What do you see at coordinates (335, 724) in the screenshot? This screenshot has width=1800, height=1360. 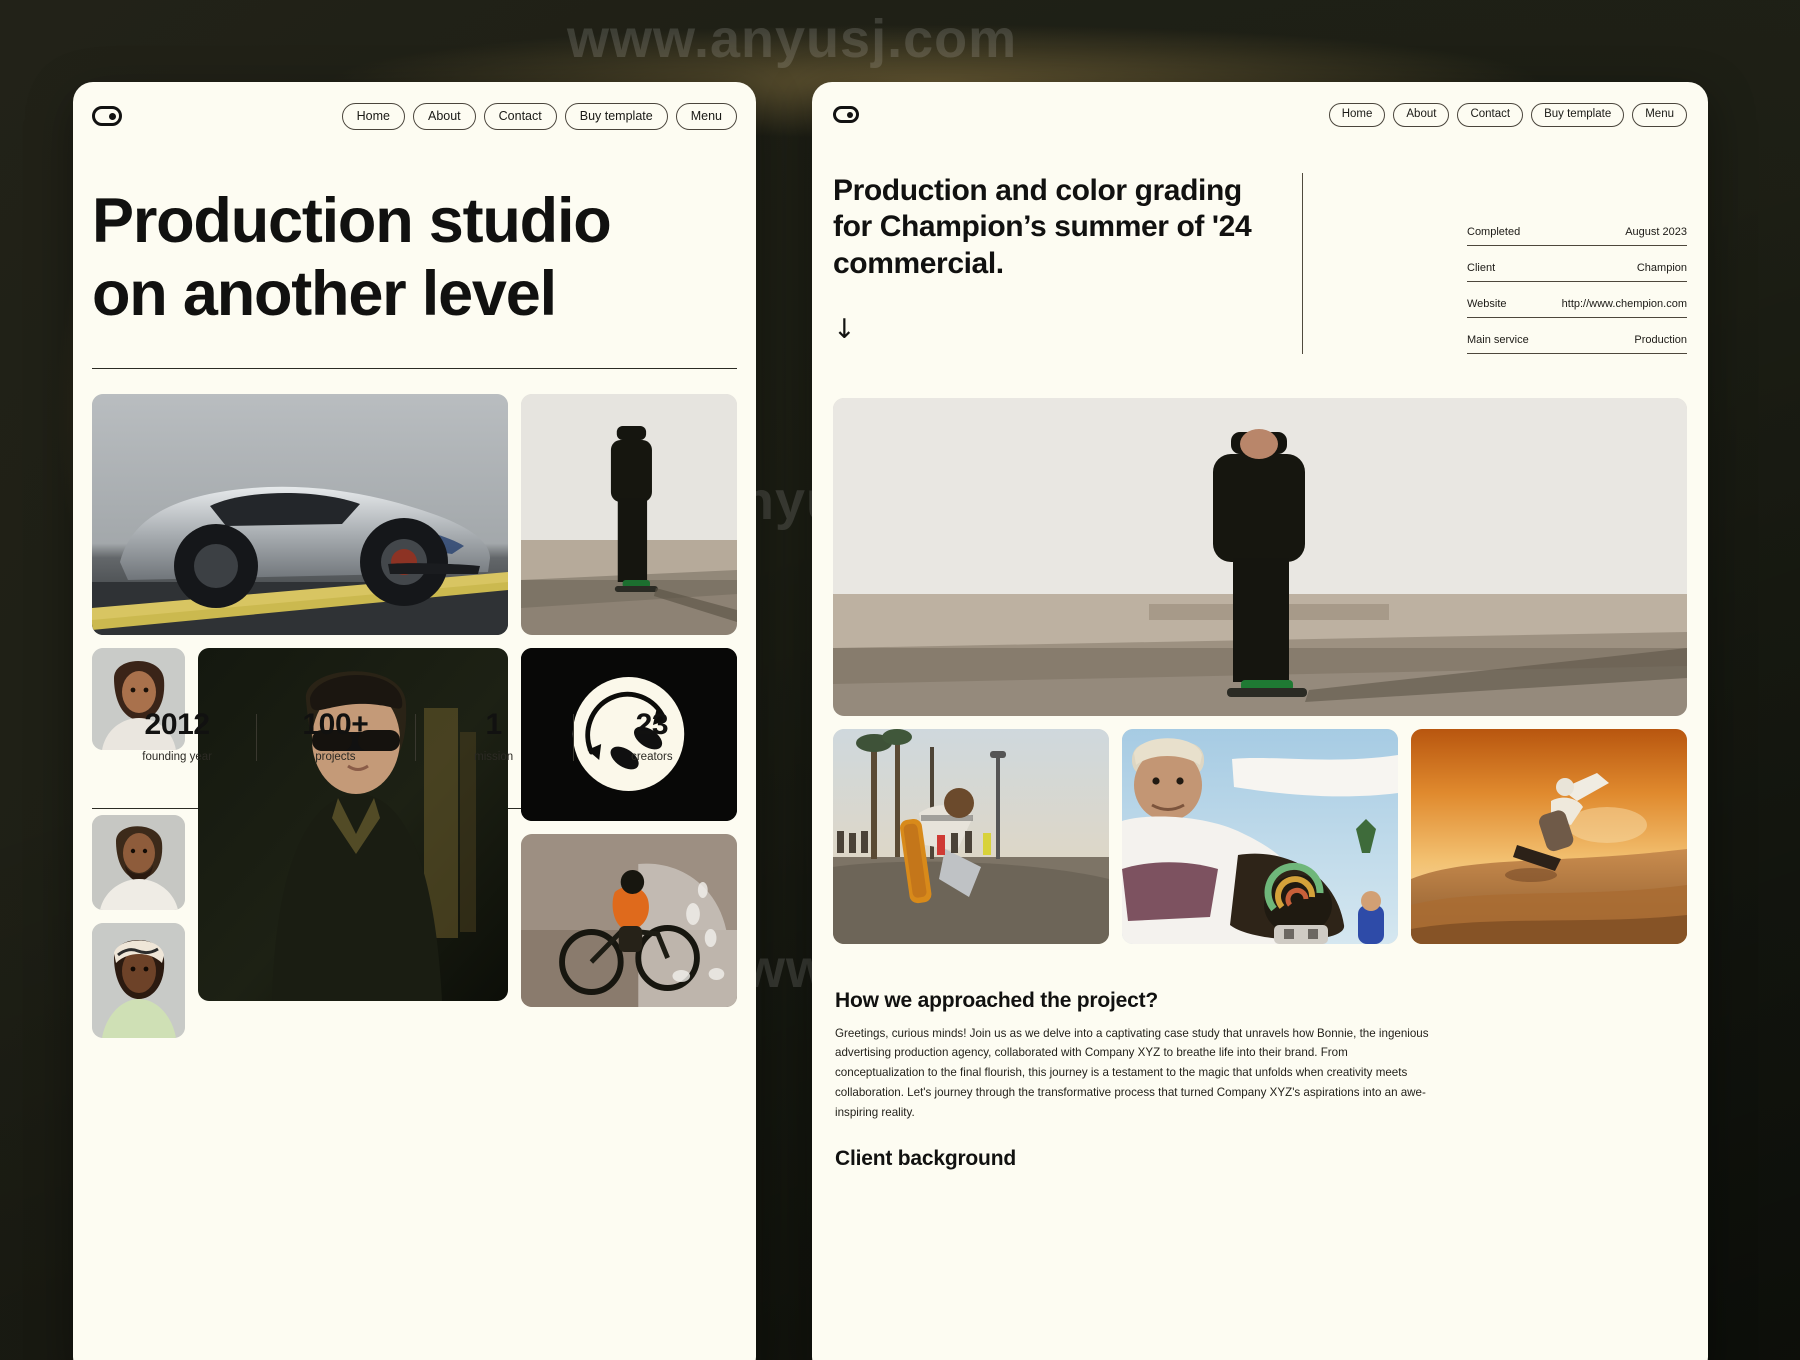 I see `stat-value: 100+` at bounding box center [335, 724].